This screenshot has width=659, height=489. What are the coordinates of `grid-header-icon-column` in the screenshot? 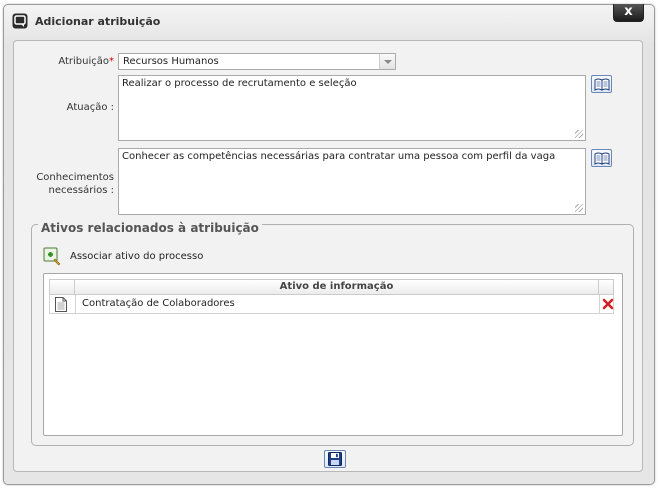 It's located at (62, 287).